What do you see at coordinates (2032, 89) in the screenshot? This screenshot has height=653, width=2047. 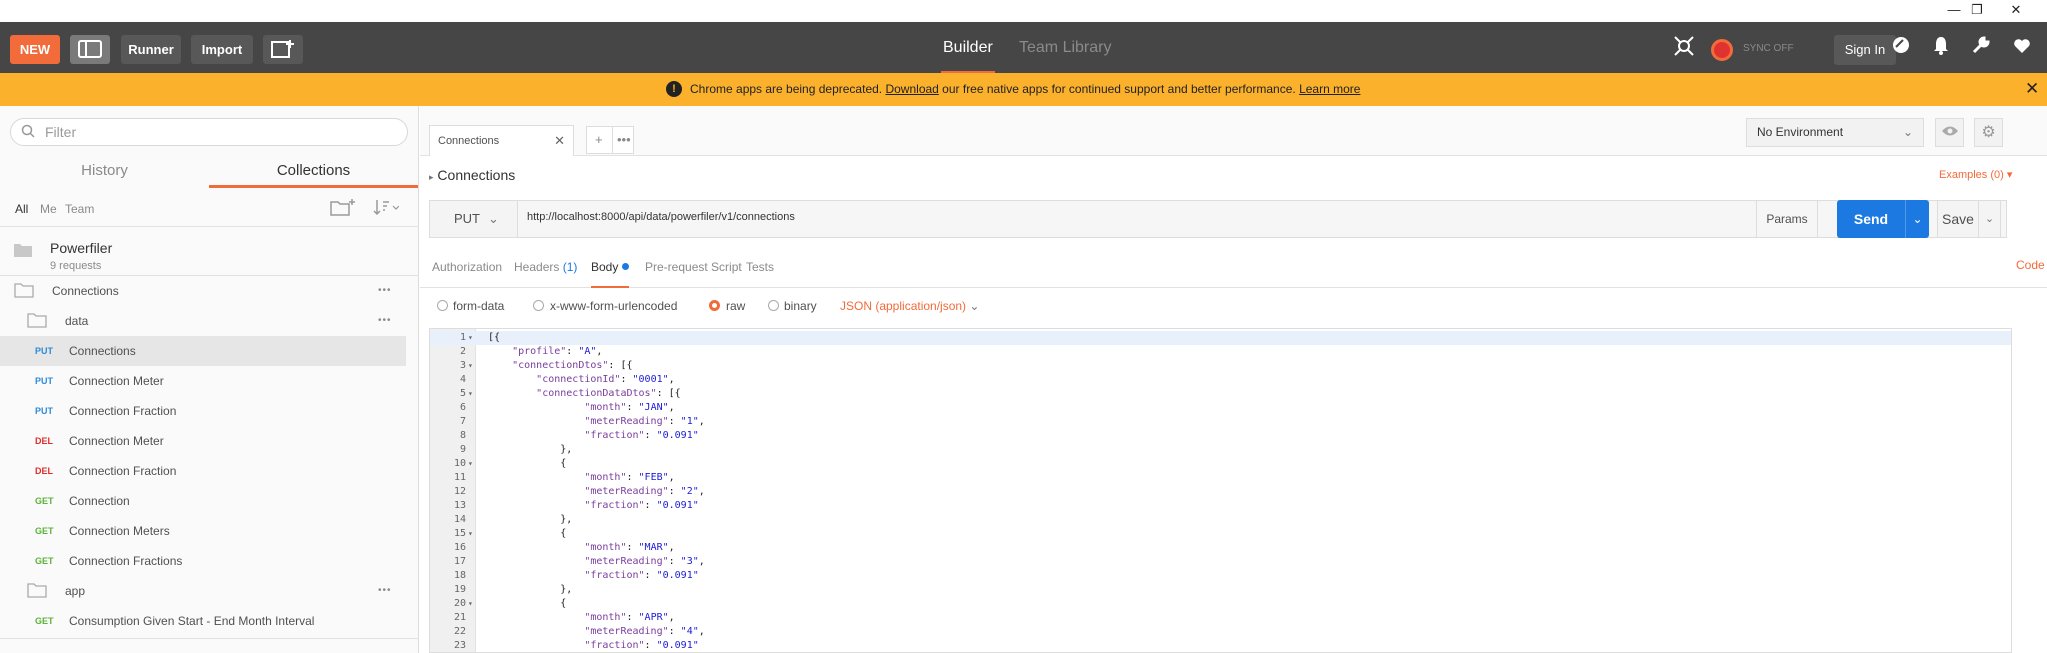 I see `banner-close-icon: ✕` at bounding box center [2032, 89].